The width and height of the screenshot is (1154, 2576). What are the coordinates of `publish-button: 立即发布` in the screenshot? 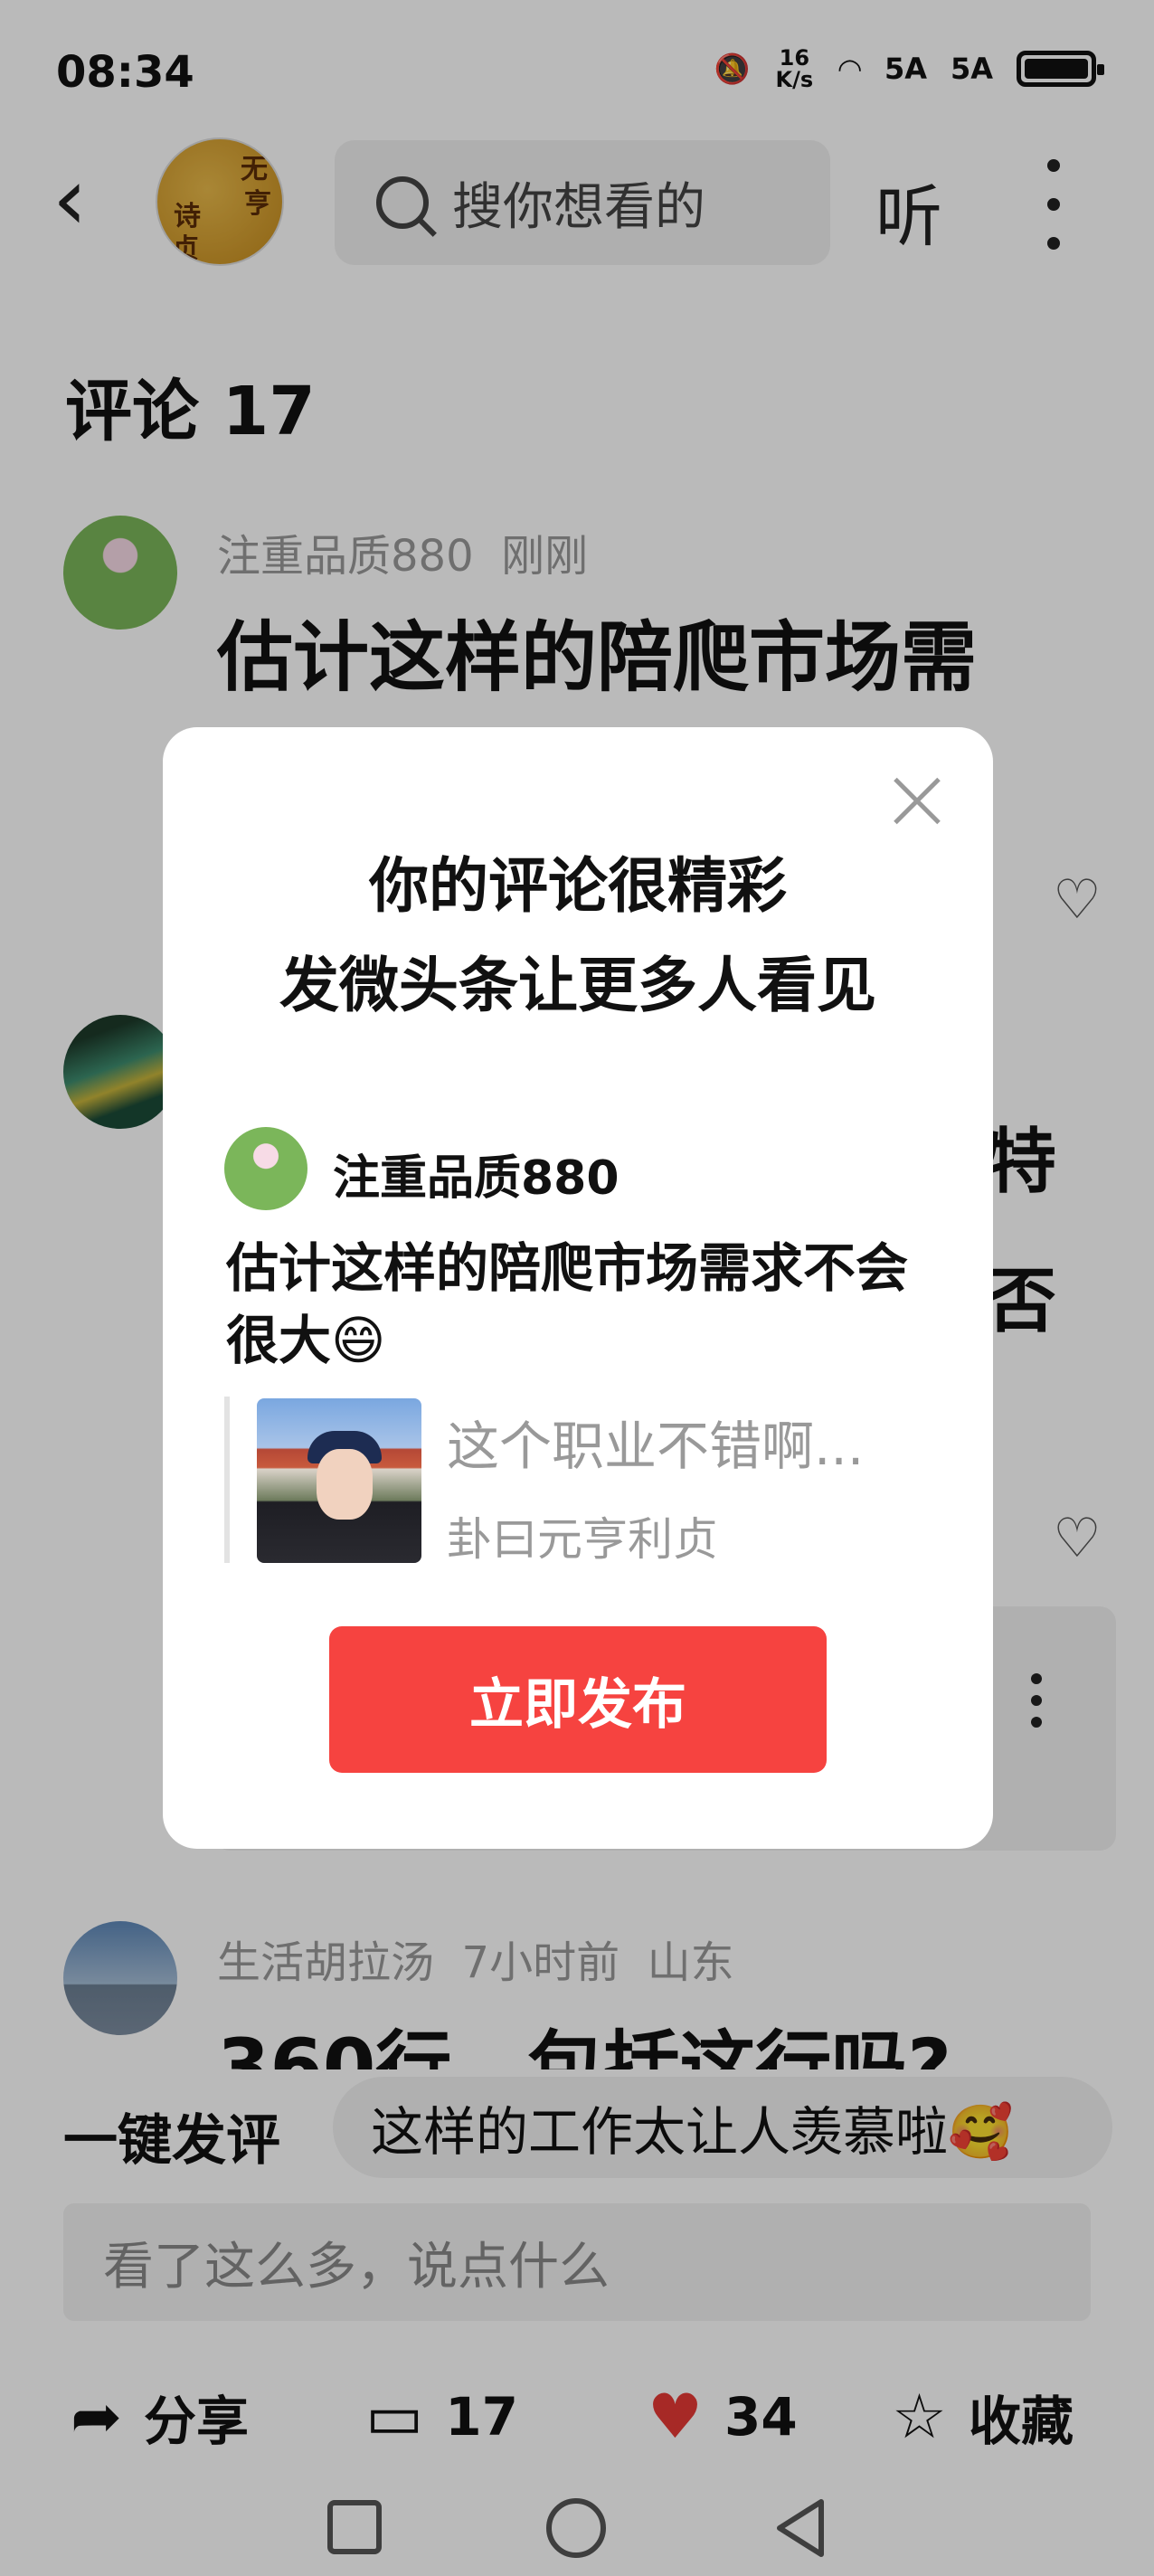 It's located at (578, 1699).